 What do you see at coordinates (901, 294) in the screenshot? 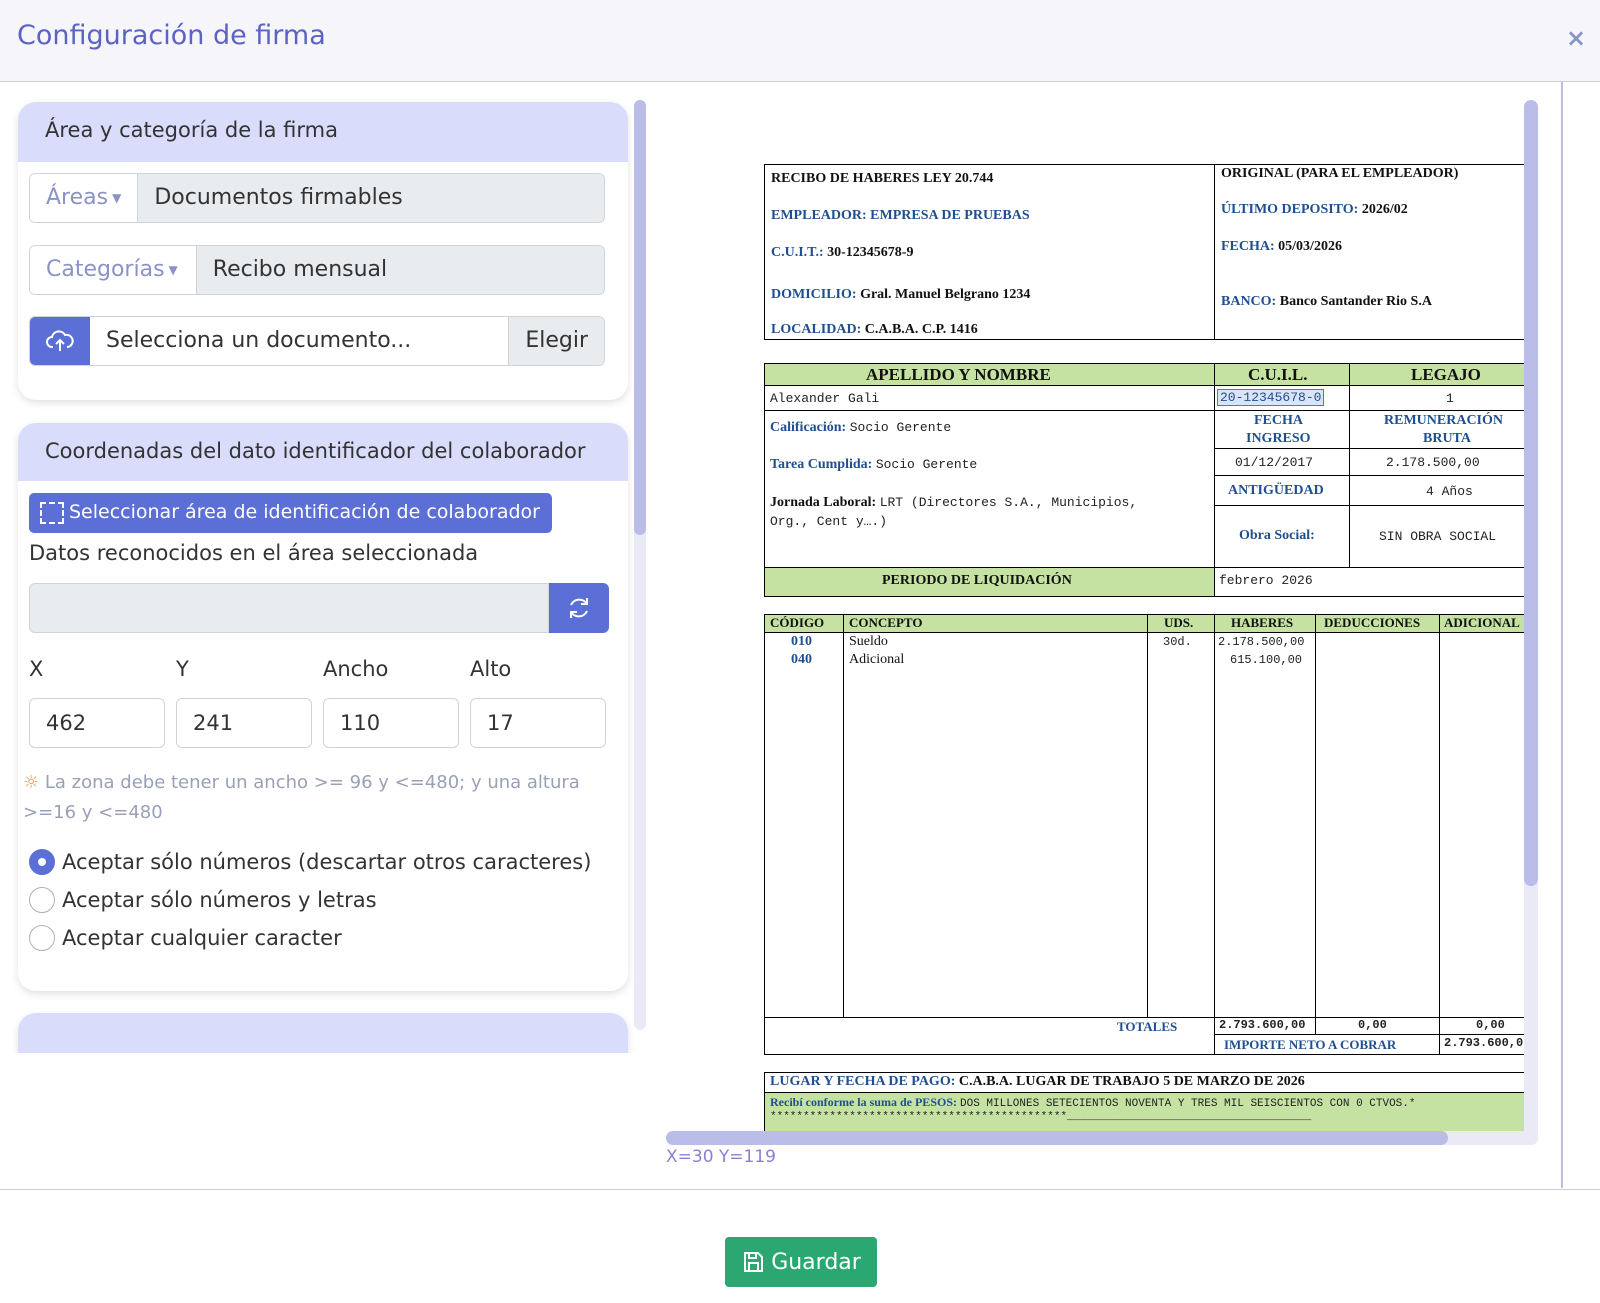
I see `domicilio: DOMICILIO: Gral. Manuel Belgrano 1234` at bounding box center [901, 294].